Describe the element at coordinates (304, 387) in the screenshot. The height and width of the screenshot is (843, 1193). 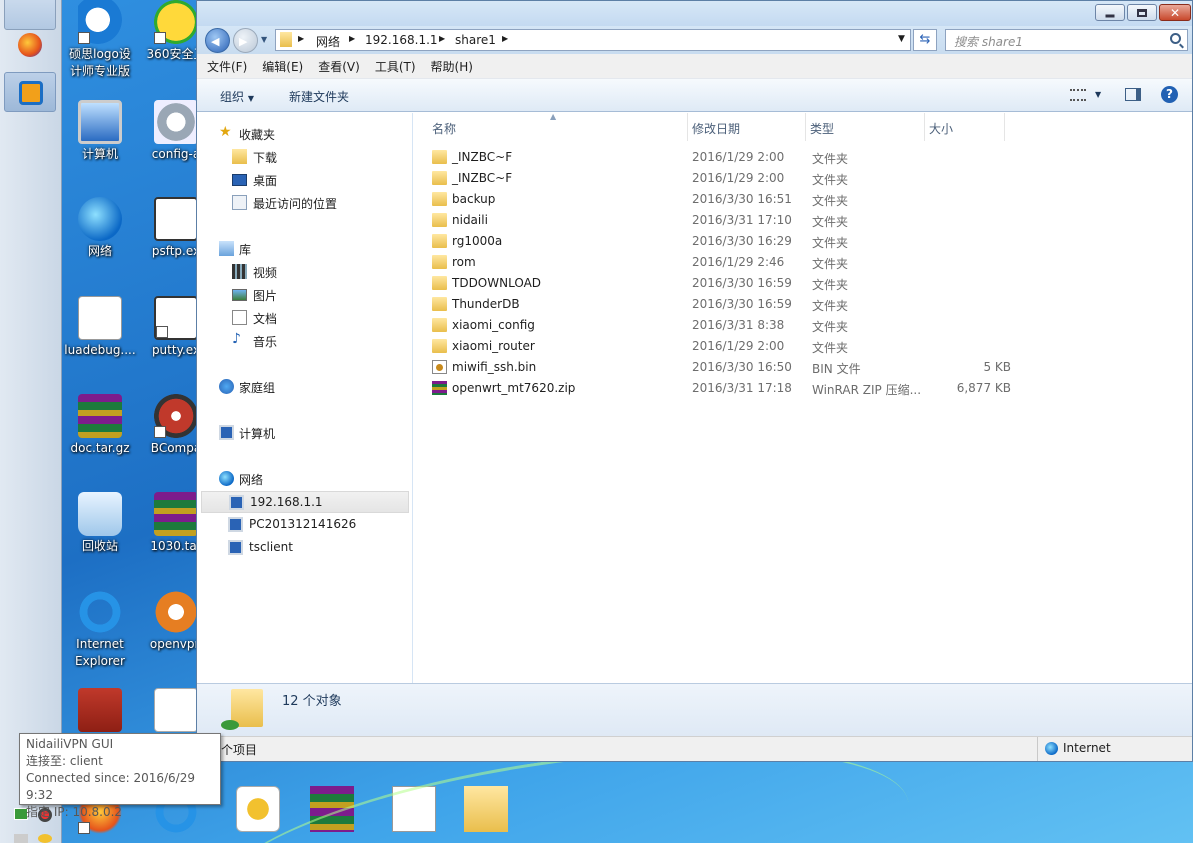
I see `nav-homegroup: 家庭组` at that location.